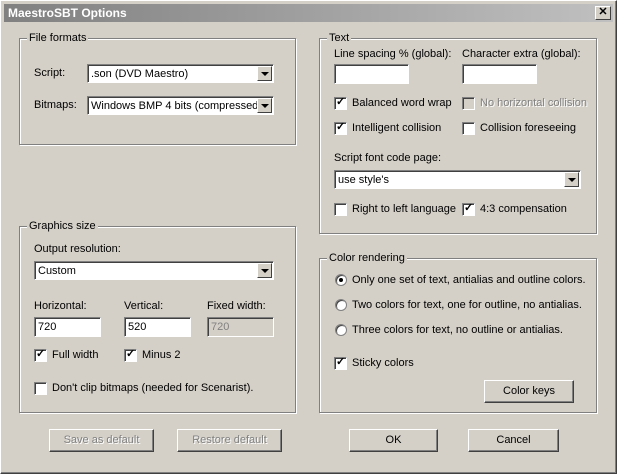  What do you see at coordinates (499, 74) in the screenshot?
I see `char-extra-input` at bounding box center [499, 74].